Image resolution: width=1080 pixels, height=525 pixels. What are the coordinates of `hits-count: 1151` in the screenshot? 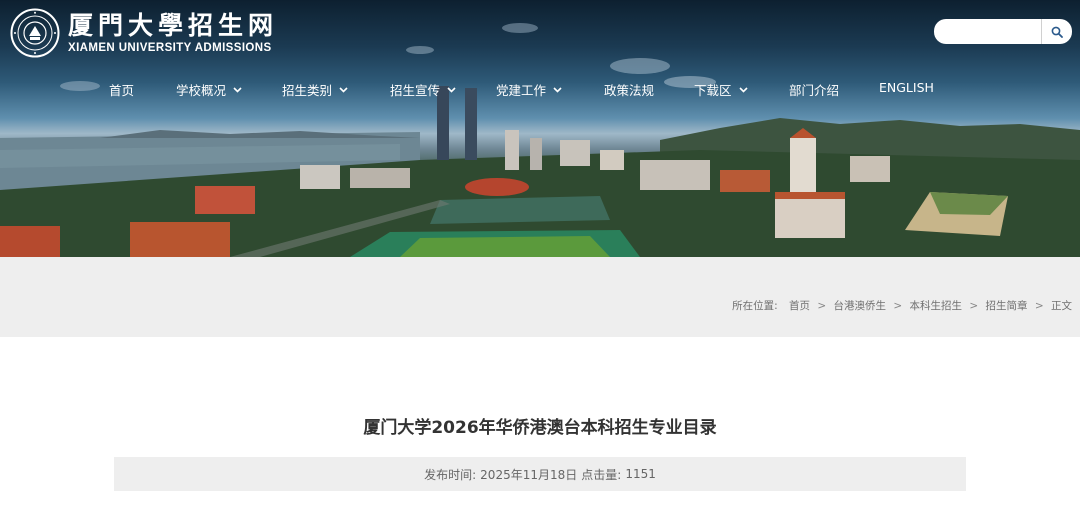 It's located at (640, 474).